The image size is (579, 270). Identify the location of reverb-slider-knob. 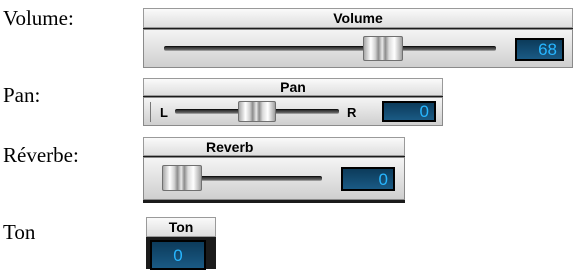
(182, 178).